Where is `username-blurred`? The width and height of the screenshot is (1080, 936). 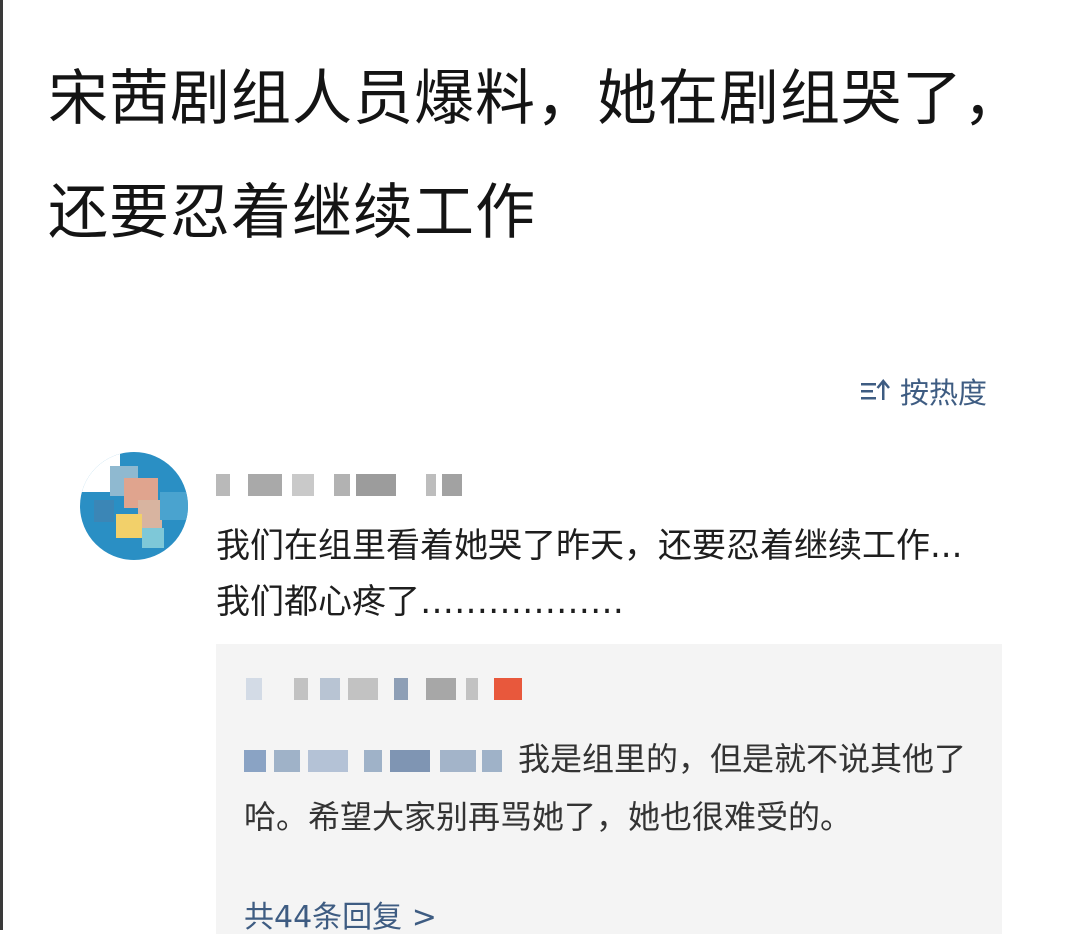
username-blurred is located at coordinates (346, 485).